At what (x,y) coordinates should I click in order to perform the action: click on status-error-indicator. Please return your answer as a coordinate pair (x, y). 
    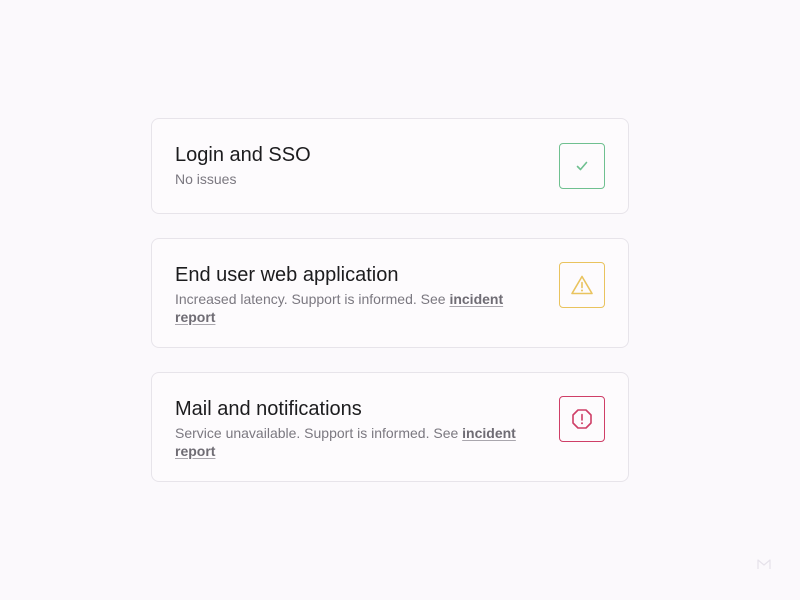
    Looking at the image, I should click on (582, 419).